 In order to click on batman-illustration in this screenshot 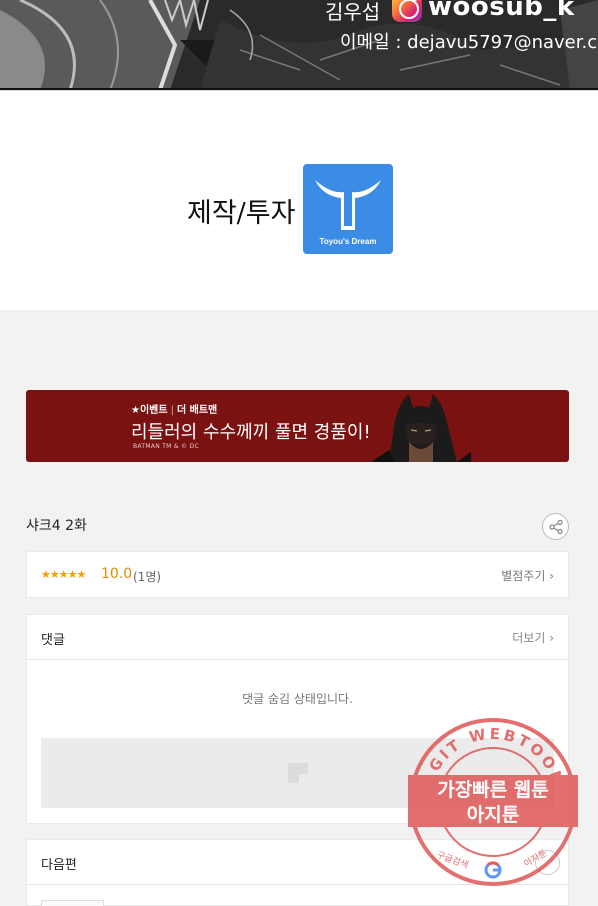, I will do `click(421, 428)`.